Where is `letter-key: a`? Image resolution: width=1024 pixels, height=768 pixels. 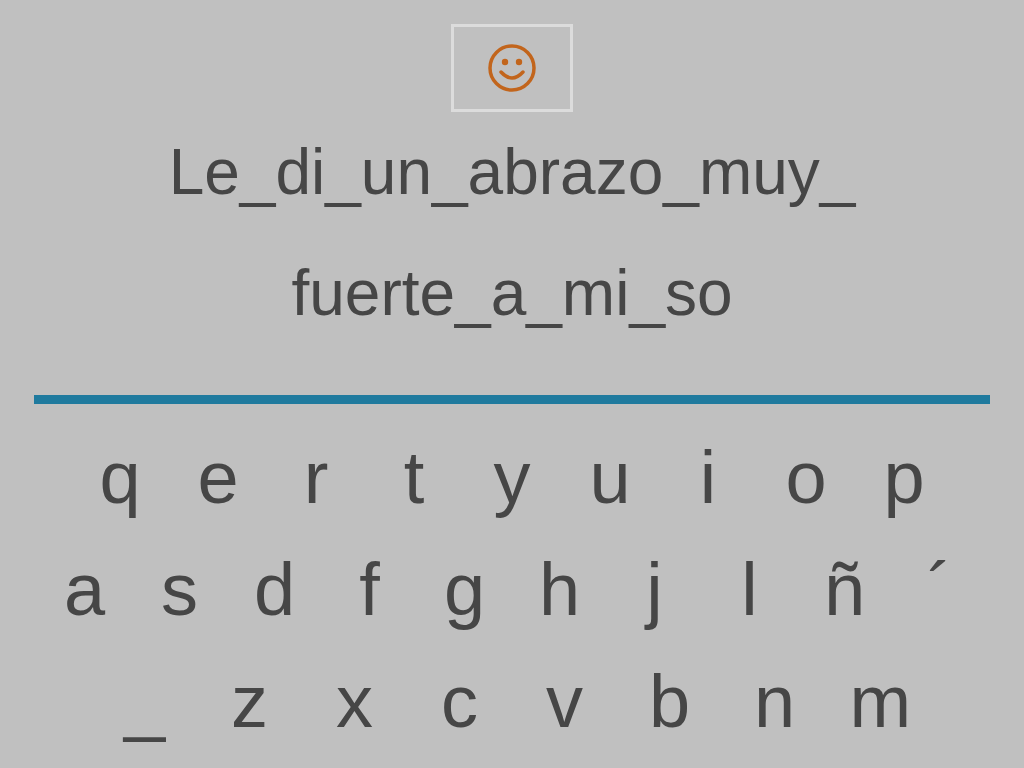 letter-key: a is located at coordinates (84, 590).